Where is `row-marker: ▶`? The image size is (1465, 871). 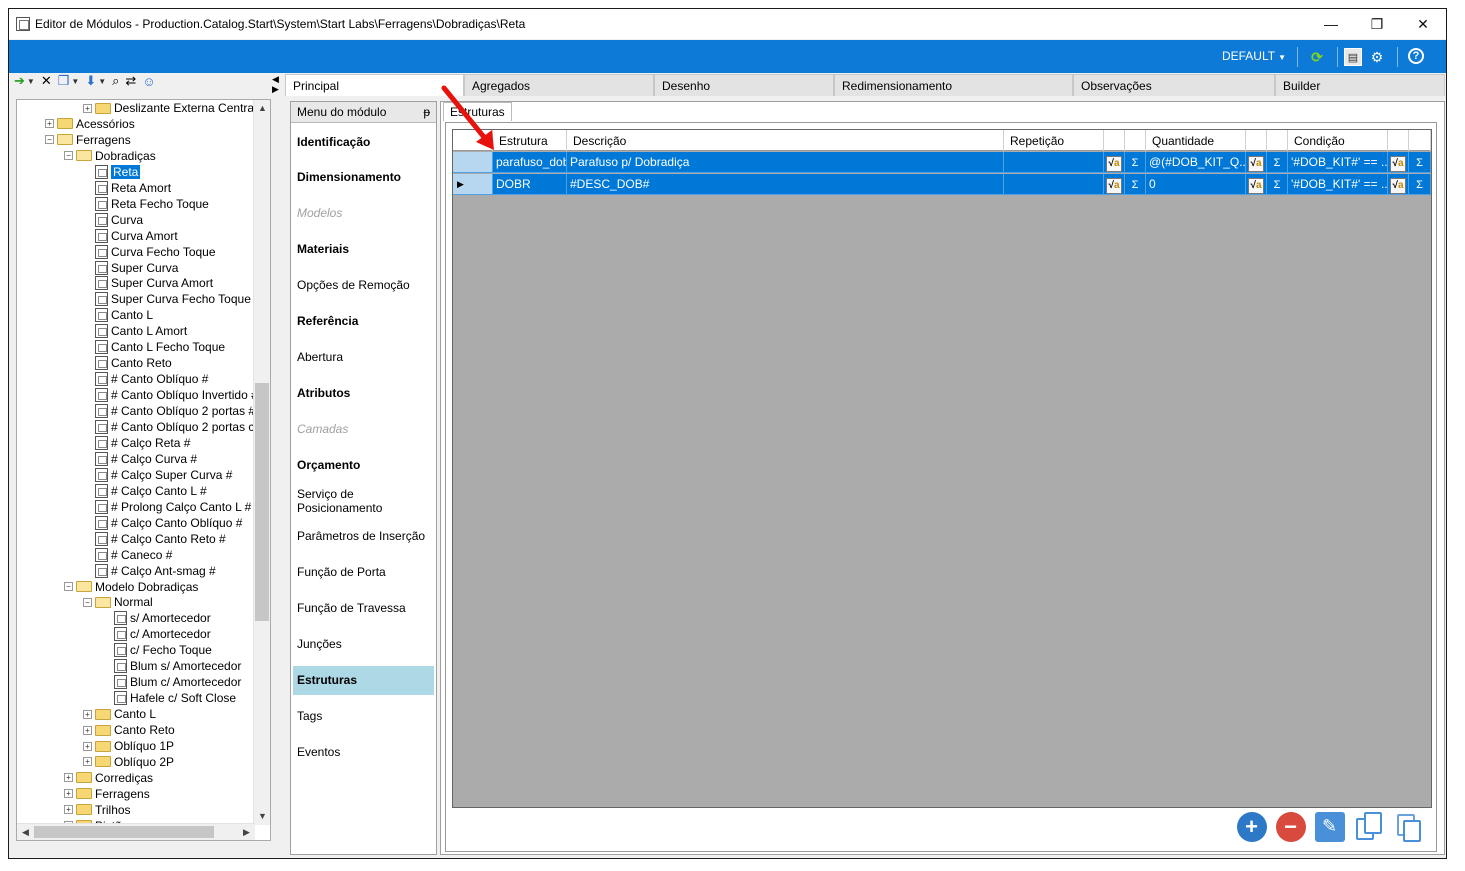
row-marker: ▶ is located at coordinates (473, 184).